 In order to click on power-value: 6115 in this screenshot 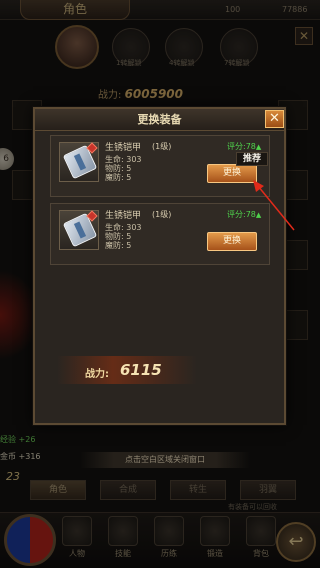, I will do `click(141, 370)`.